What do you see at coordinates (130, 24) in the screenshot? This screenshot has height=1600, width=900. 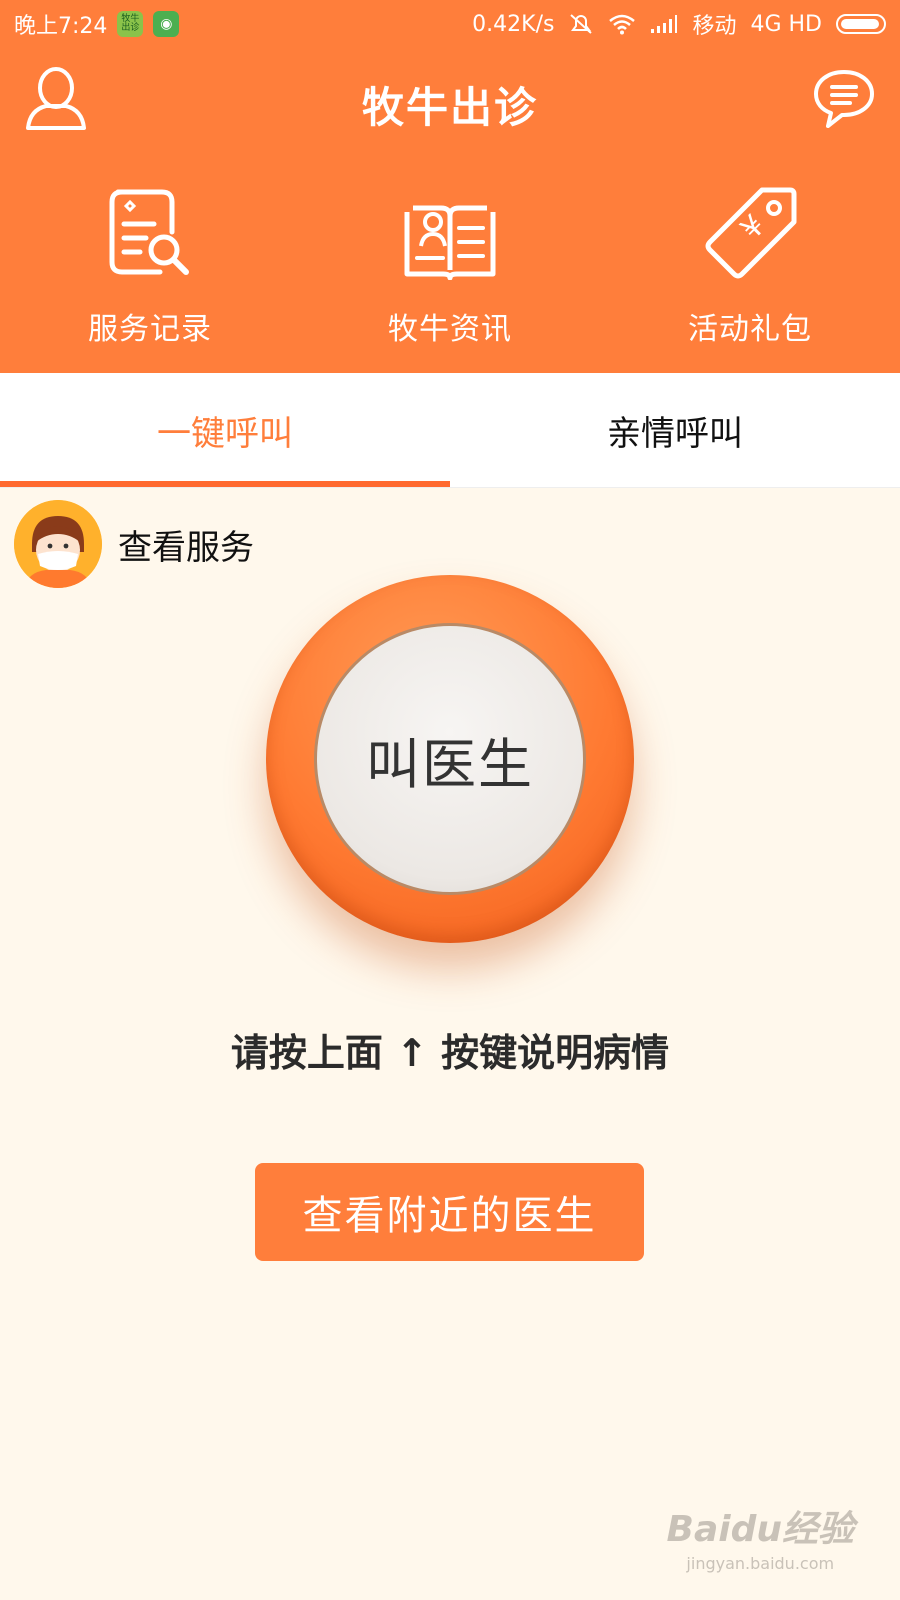 I see `app-notification-icon: 牧牛 出诊` at bounding box center [130, 24].